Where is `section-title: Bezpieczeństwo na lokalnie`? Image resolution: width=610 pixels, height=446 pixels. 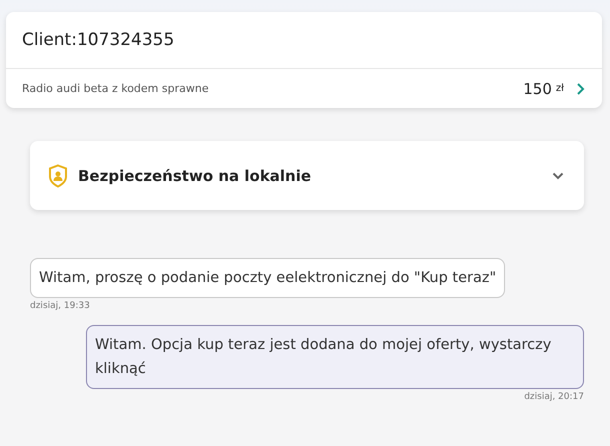 section-title: Bezpieczeństwo na lokalnie is located at coordinates (195, 175).